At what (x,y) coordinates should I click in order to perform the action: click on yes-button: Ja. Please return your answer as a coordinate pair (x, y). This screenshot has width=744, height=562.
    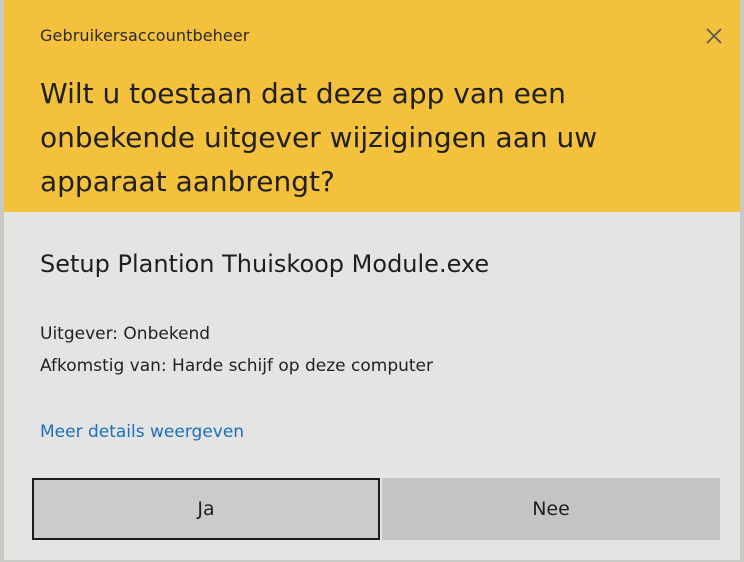
    Looking at the image, I should click on (206, 509).